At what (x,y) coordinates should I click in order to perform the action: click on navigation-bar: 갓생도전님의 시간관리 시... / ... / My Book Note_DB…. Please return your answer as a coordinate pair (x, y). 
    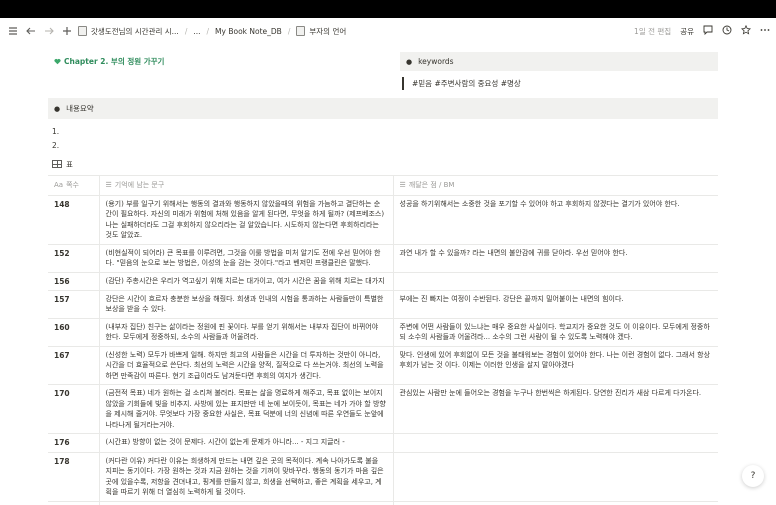
    Looking at the image, I should click on (388, 31).